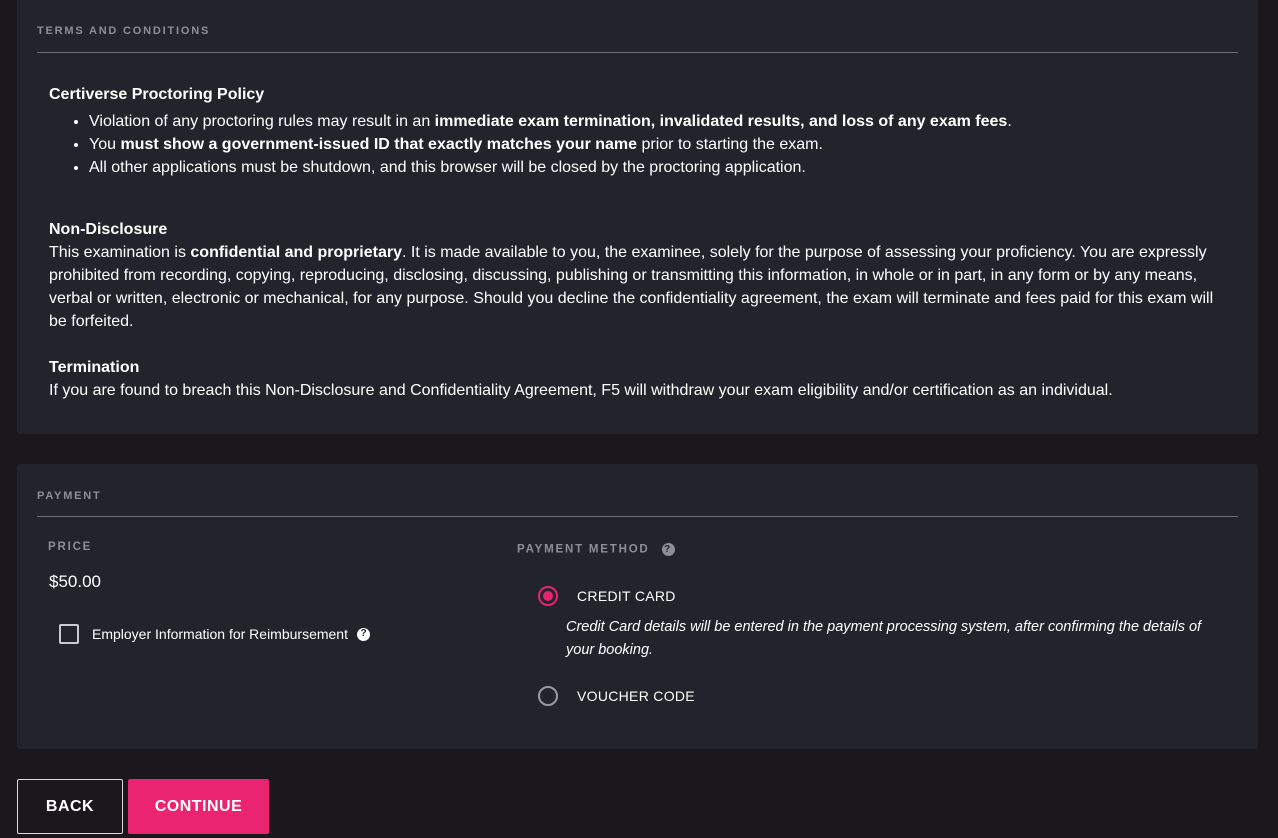 The width and height of the screenshot is (1278, 838). I want to click on terms-heading: TERMS AND CONDITIONS, so click(124, 31).